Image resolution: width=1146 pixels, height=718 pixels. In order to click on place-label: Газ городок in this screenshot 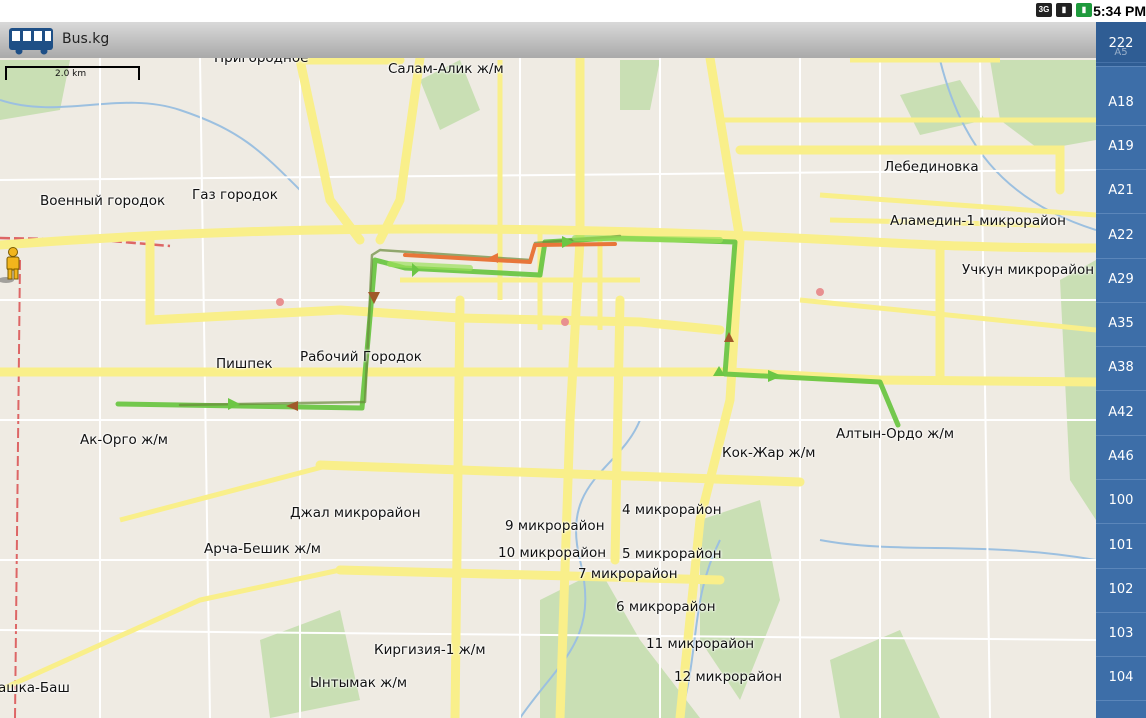, I will do `click(235, 195)`.